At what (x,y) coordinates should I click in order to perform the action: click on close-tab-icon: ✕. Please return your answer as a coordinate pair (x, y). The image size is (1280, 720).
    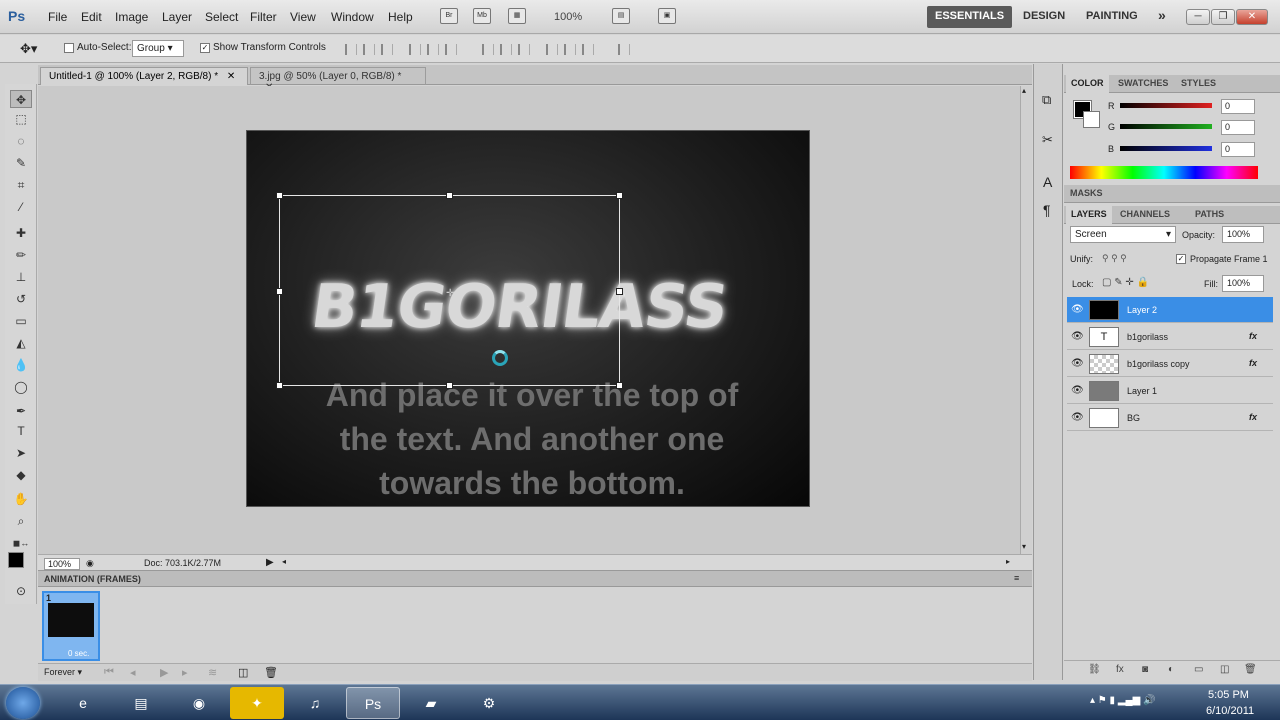
    Looking at the image, I should click on (231, 76).